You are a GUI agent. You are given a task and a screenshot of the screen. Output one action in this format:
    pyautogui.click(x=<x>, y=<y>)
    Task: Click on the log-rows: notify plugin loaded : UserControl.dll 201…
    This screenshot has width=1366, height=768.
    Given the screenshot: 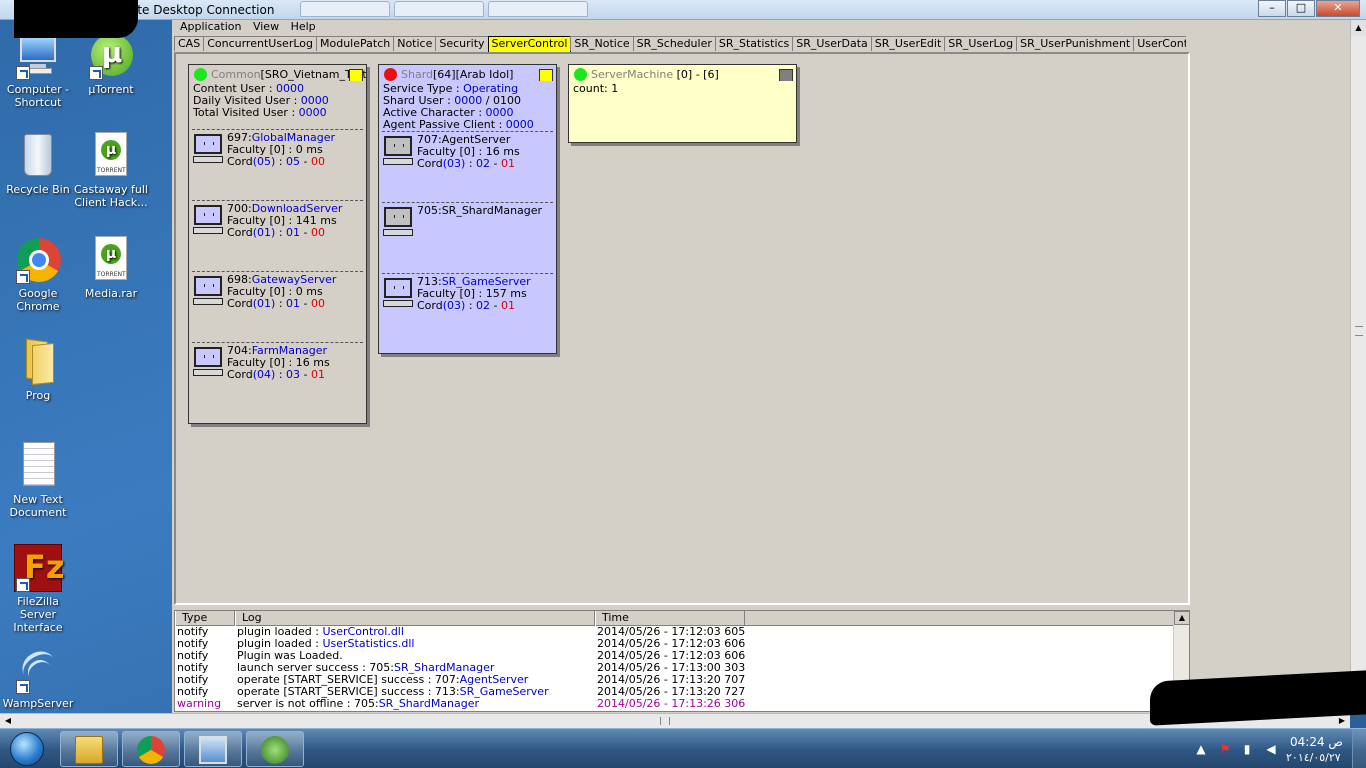 What is the action you would take?
    pyautogui.click(x=682, y=668)
    